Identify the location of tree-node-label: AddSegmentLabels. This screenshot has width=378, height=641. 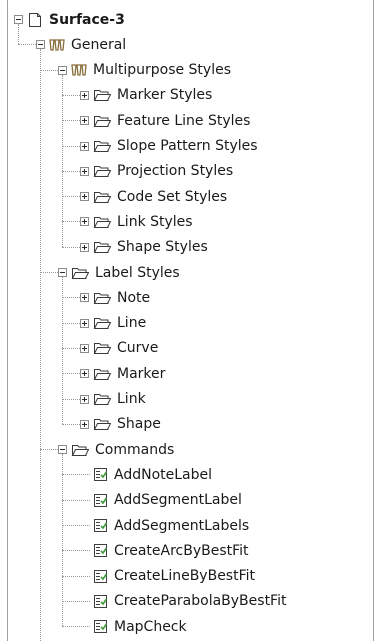
(182, 525).